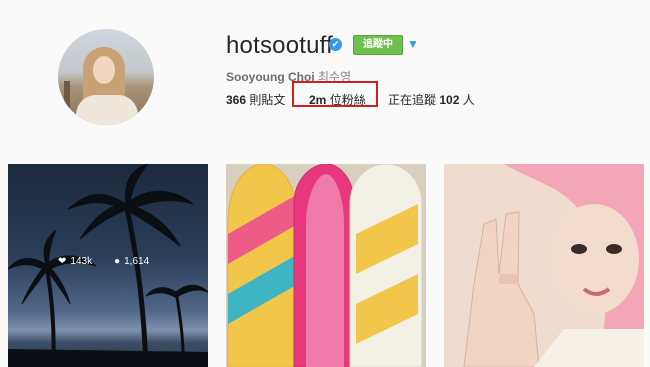 The height and width of the screenshot is (367, 650). I want to click on following-link: 正在追蹤 102 人, so click(431, 99).